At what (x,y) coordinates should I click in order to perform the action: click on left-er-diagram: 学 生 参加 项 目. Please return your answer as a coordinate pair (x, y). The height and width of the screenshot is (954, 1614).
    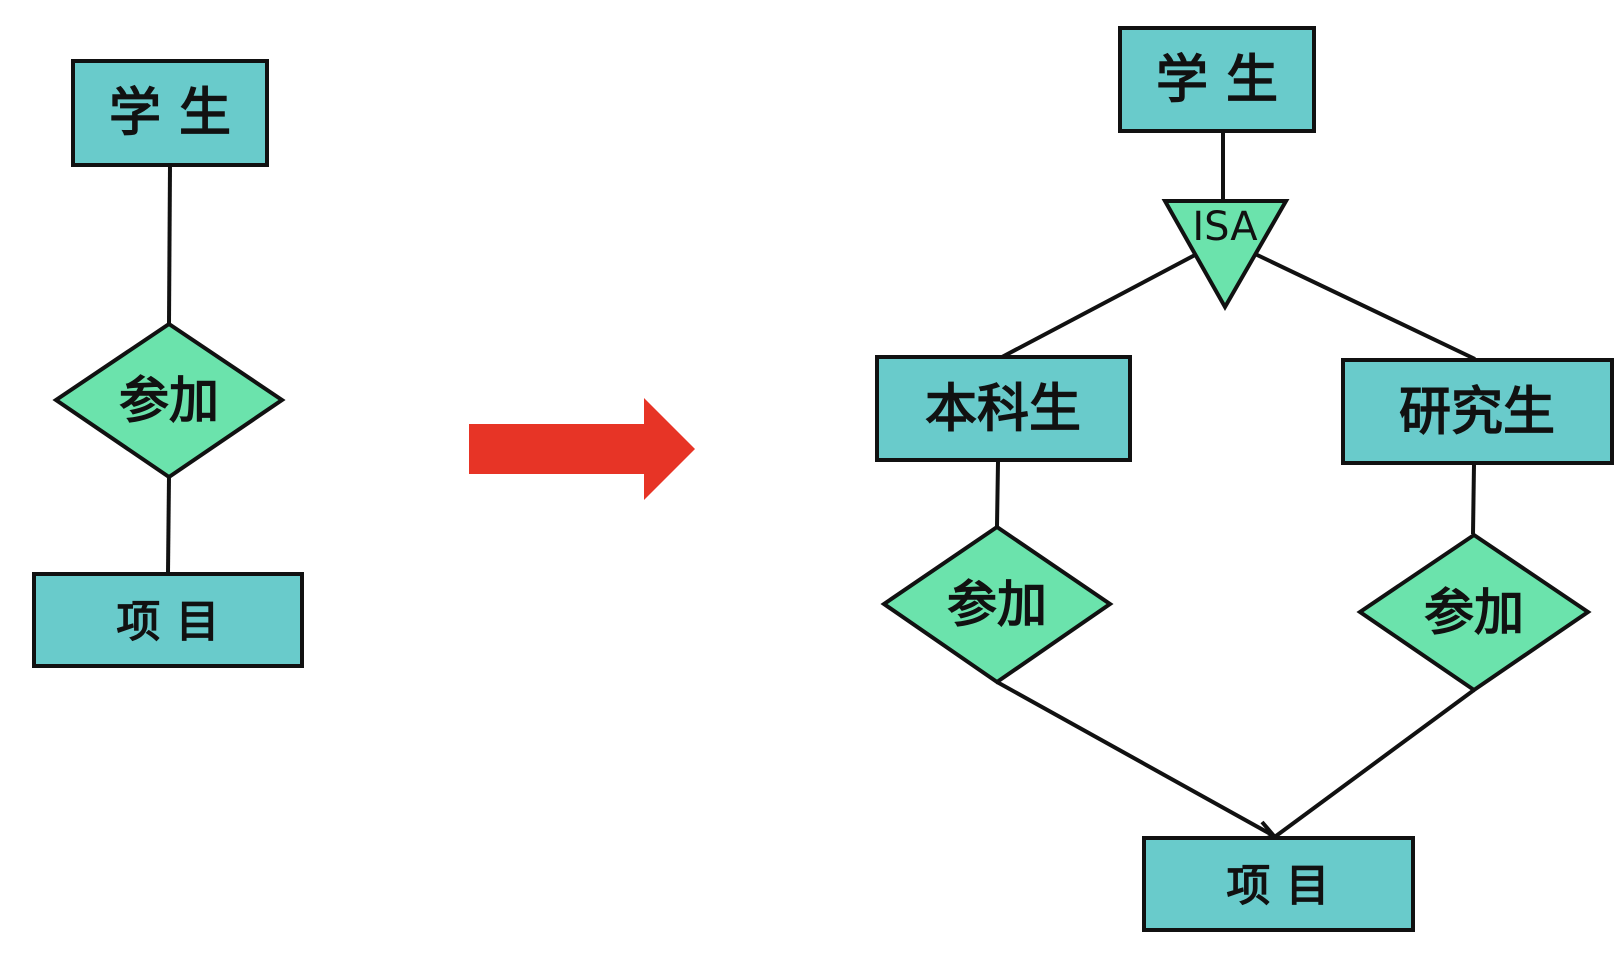
    Looking at the image, I should click on (168, 363).